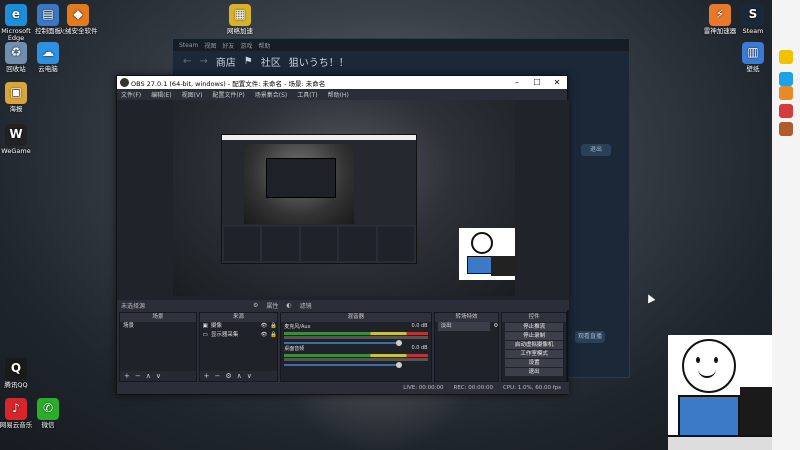 The width and height of the screenshot is (800, 450). I want to click on properties-button: 属性, so click(272, 305).